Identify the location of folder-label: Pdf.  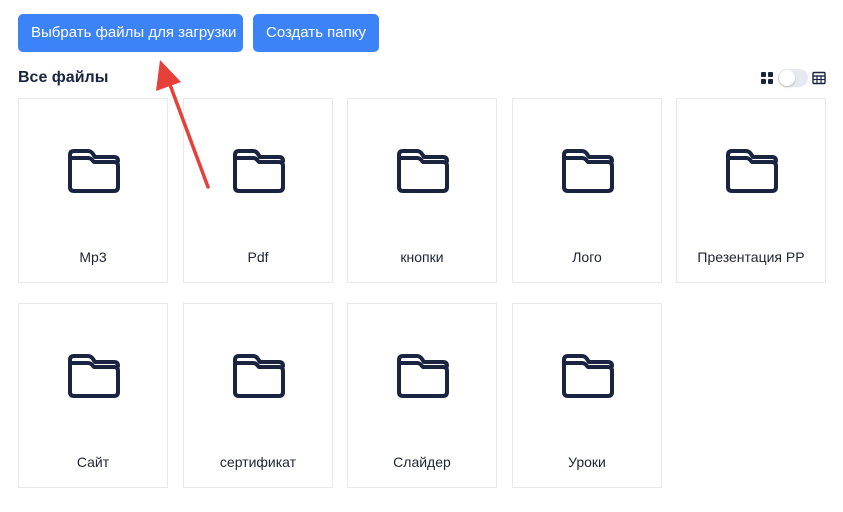
(258, 257).